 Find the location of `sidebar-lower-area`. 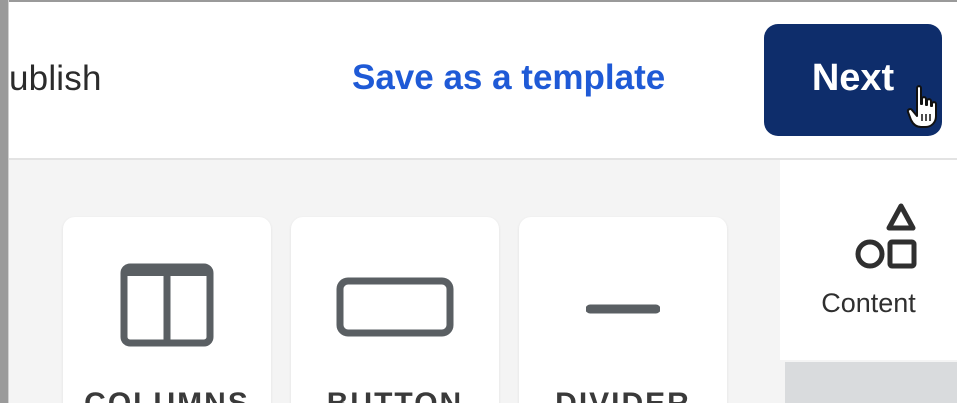

sidebar-lower-area is located at coordinates (871, 382).